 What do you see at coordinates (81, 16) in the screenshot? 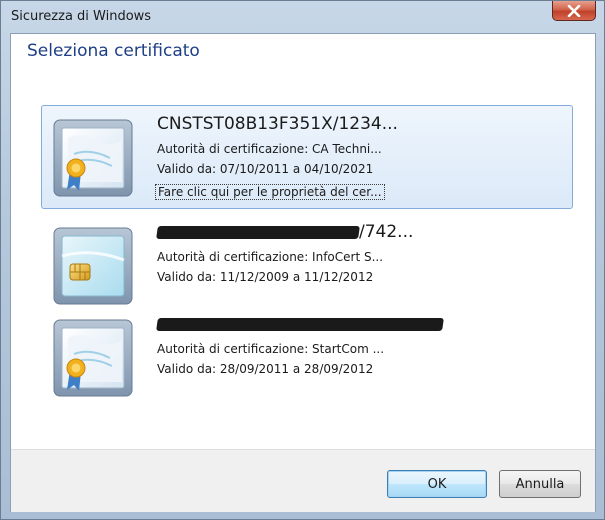
I see `window-title: Sicurezza di Windows` at bounding box center [81, 16].